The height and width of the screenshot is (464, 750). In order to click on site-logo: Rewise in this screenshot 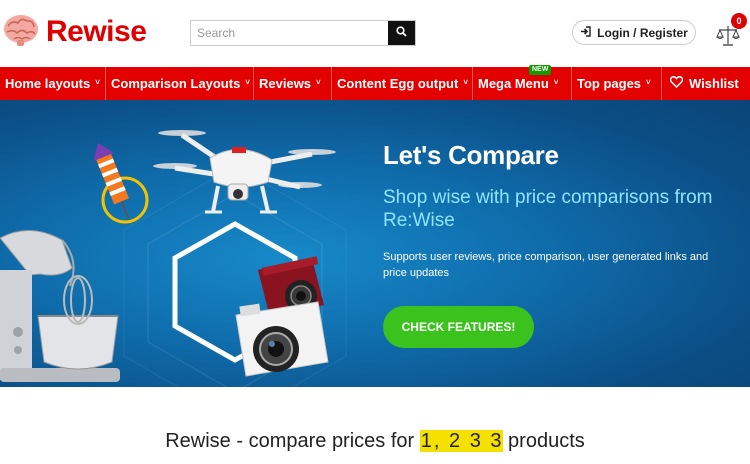, I will do `click(74, 31)`.